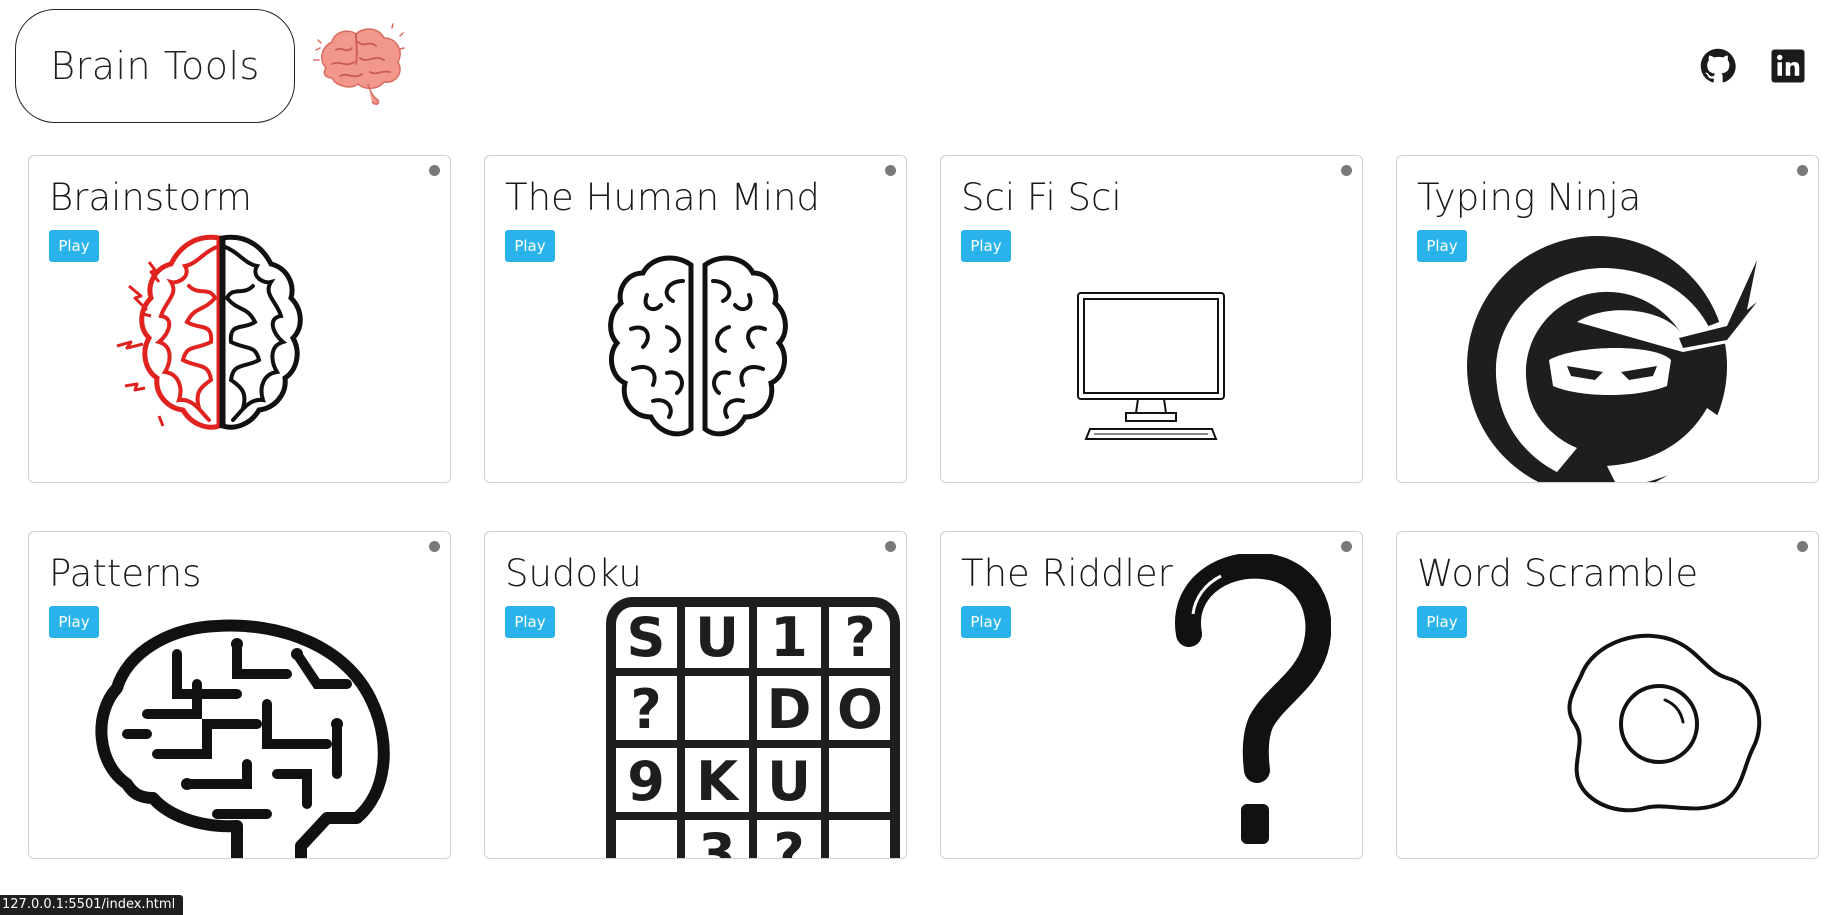 The width and height of the screenshot is (1841, 915). What do you see at coordinates (789, 709) in the screenshot?
I see `sudoku-cell: D` at bounding box center [789, 709].